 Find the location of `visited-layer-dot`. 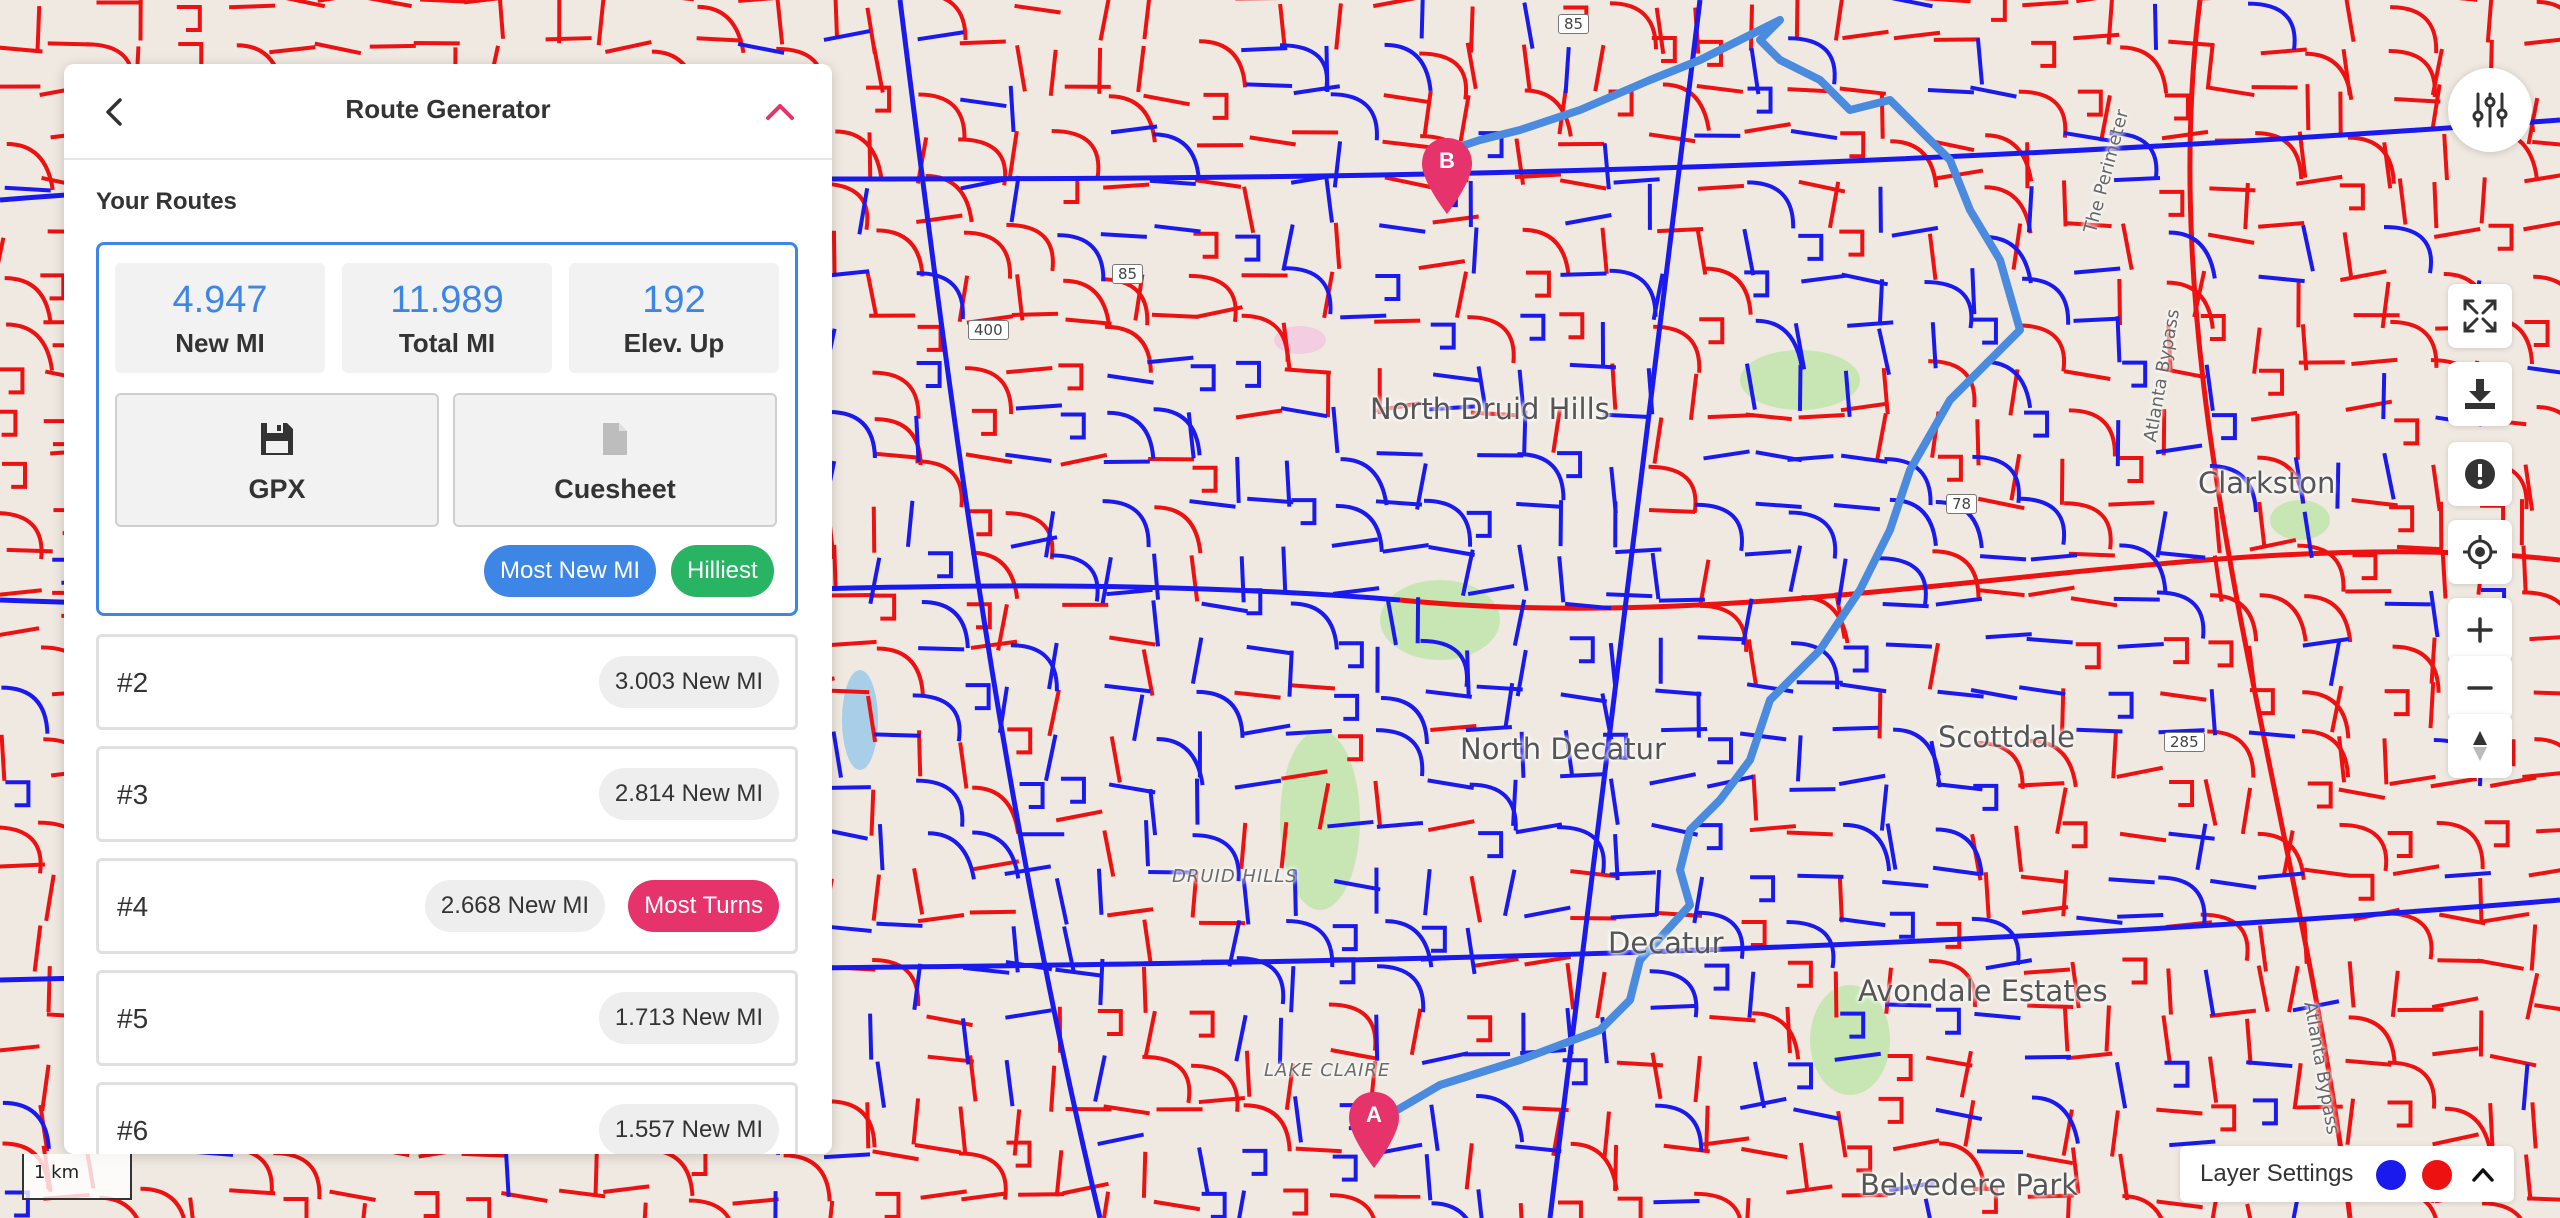

visited-layer-dot is located at coordinates (2391, 1175).